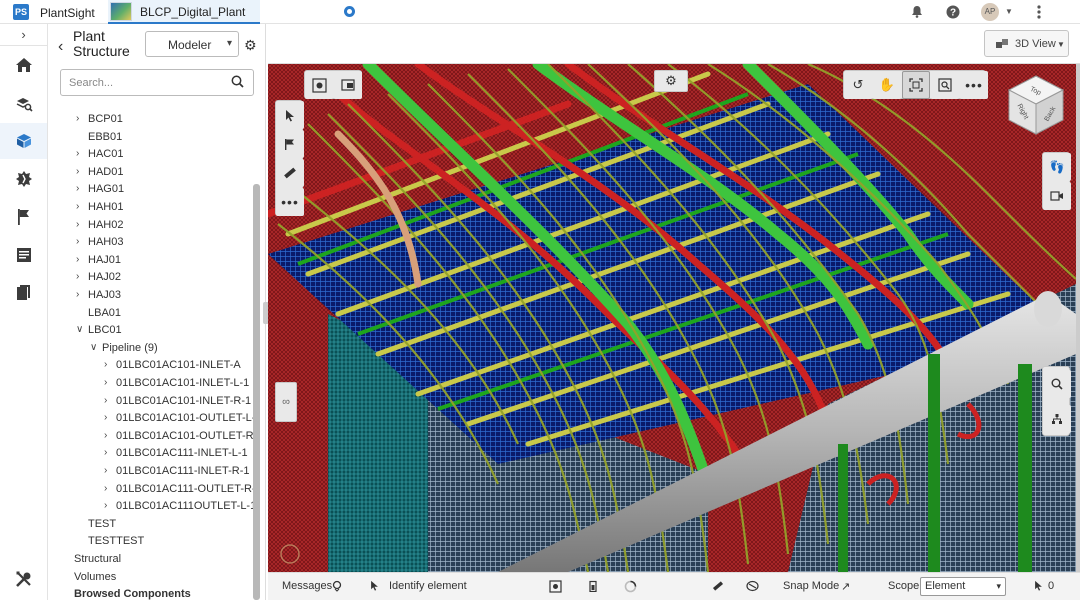 This screenshot has height=600, width=1080. I want to click on search-icon, so click(237, 83).